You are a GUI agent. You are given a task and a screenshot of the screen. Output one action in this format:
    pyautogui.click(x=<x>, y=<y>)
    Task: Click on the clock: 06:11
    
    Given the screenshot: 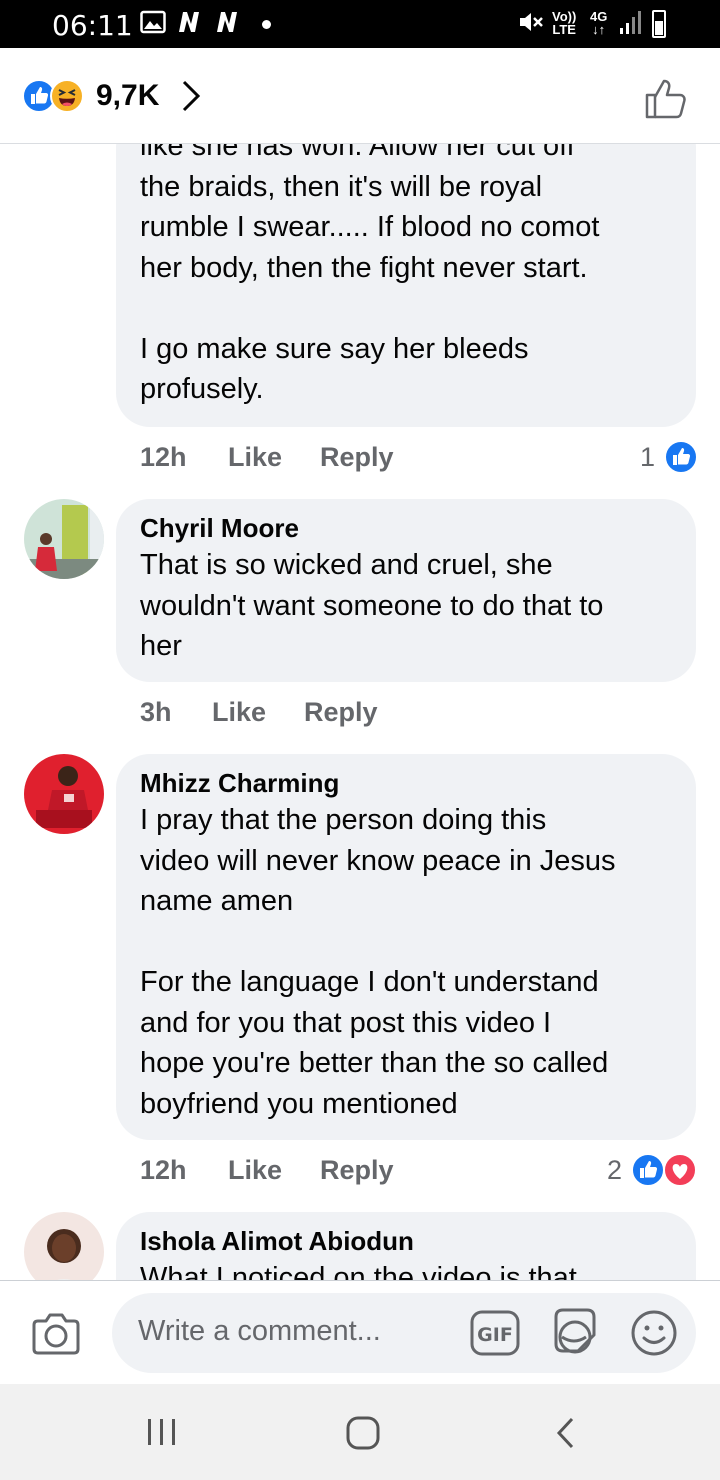 What is the action you would take?
    pyautogui.click(x=92, y=25)
    